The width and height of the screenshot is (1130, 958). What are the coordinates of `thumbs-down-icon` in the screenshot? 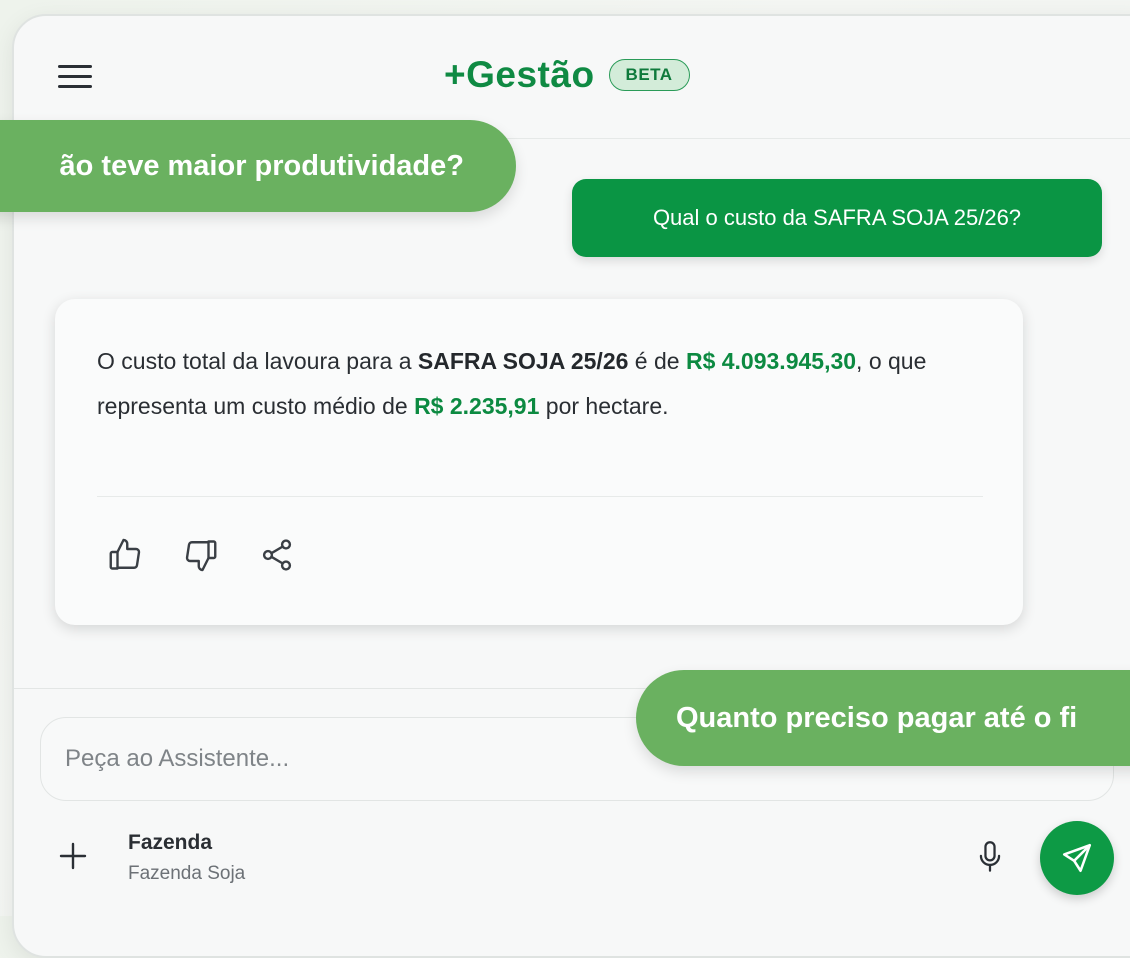 It's located at (201, 555).